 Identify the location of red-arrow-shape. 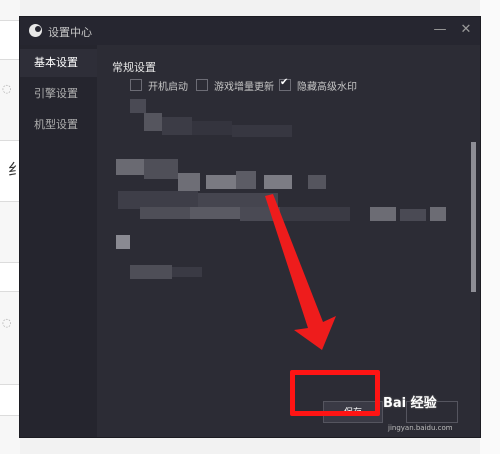
(300, 272).